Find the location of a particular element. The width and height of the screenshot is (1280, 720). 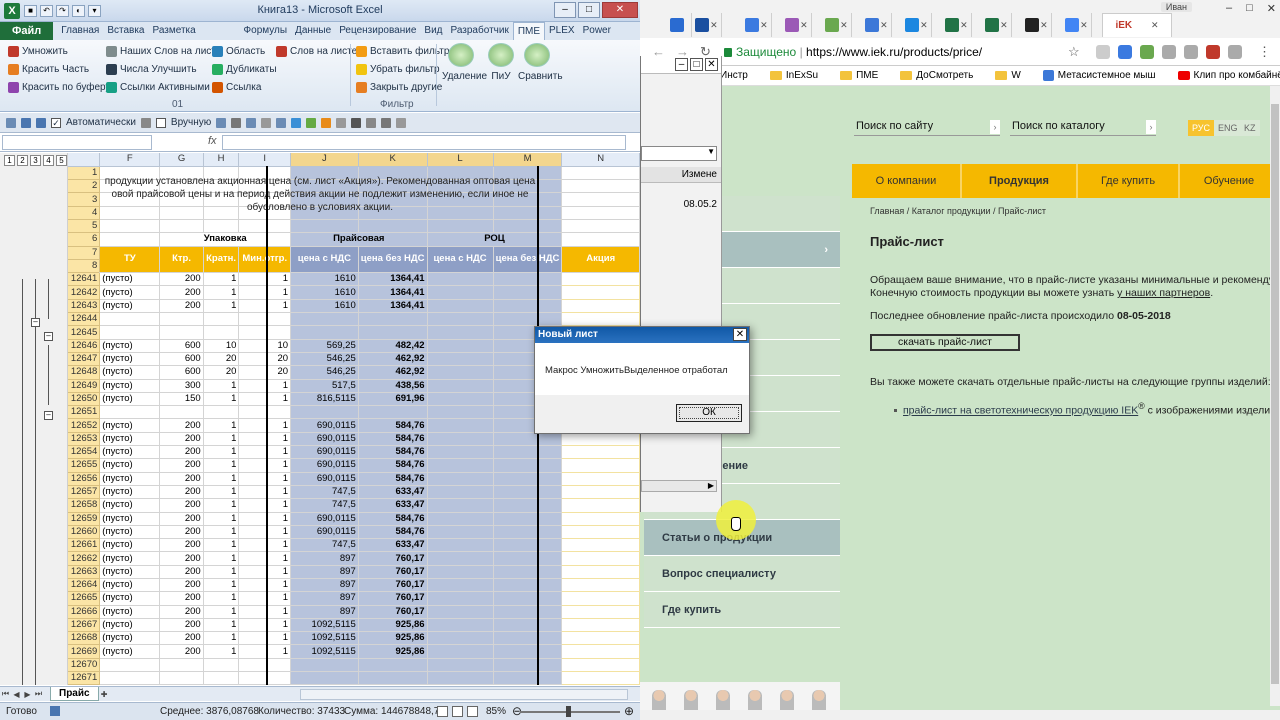

cell-ktr: 150 is located at coordinates (181, 399).